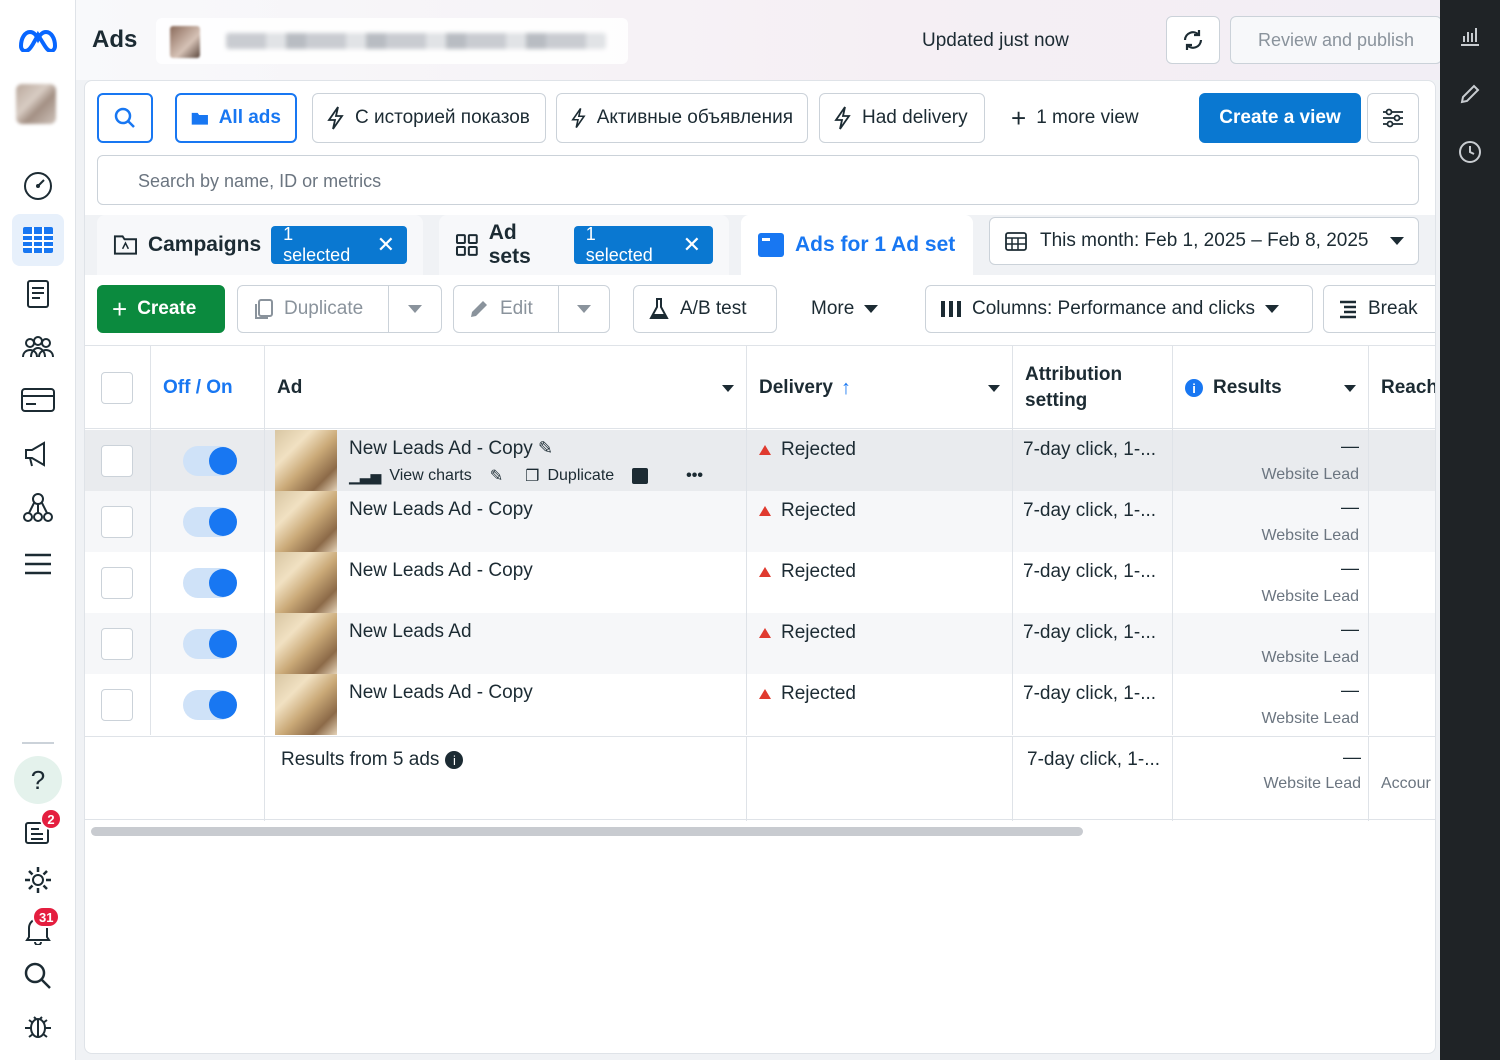 Image resolution: width=1500 pixels, height=1060 pixels. What do you see at coordinates (175, 779) in the screenshot?
I see `summary-spacer` at bounding box center [175, 779].